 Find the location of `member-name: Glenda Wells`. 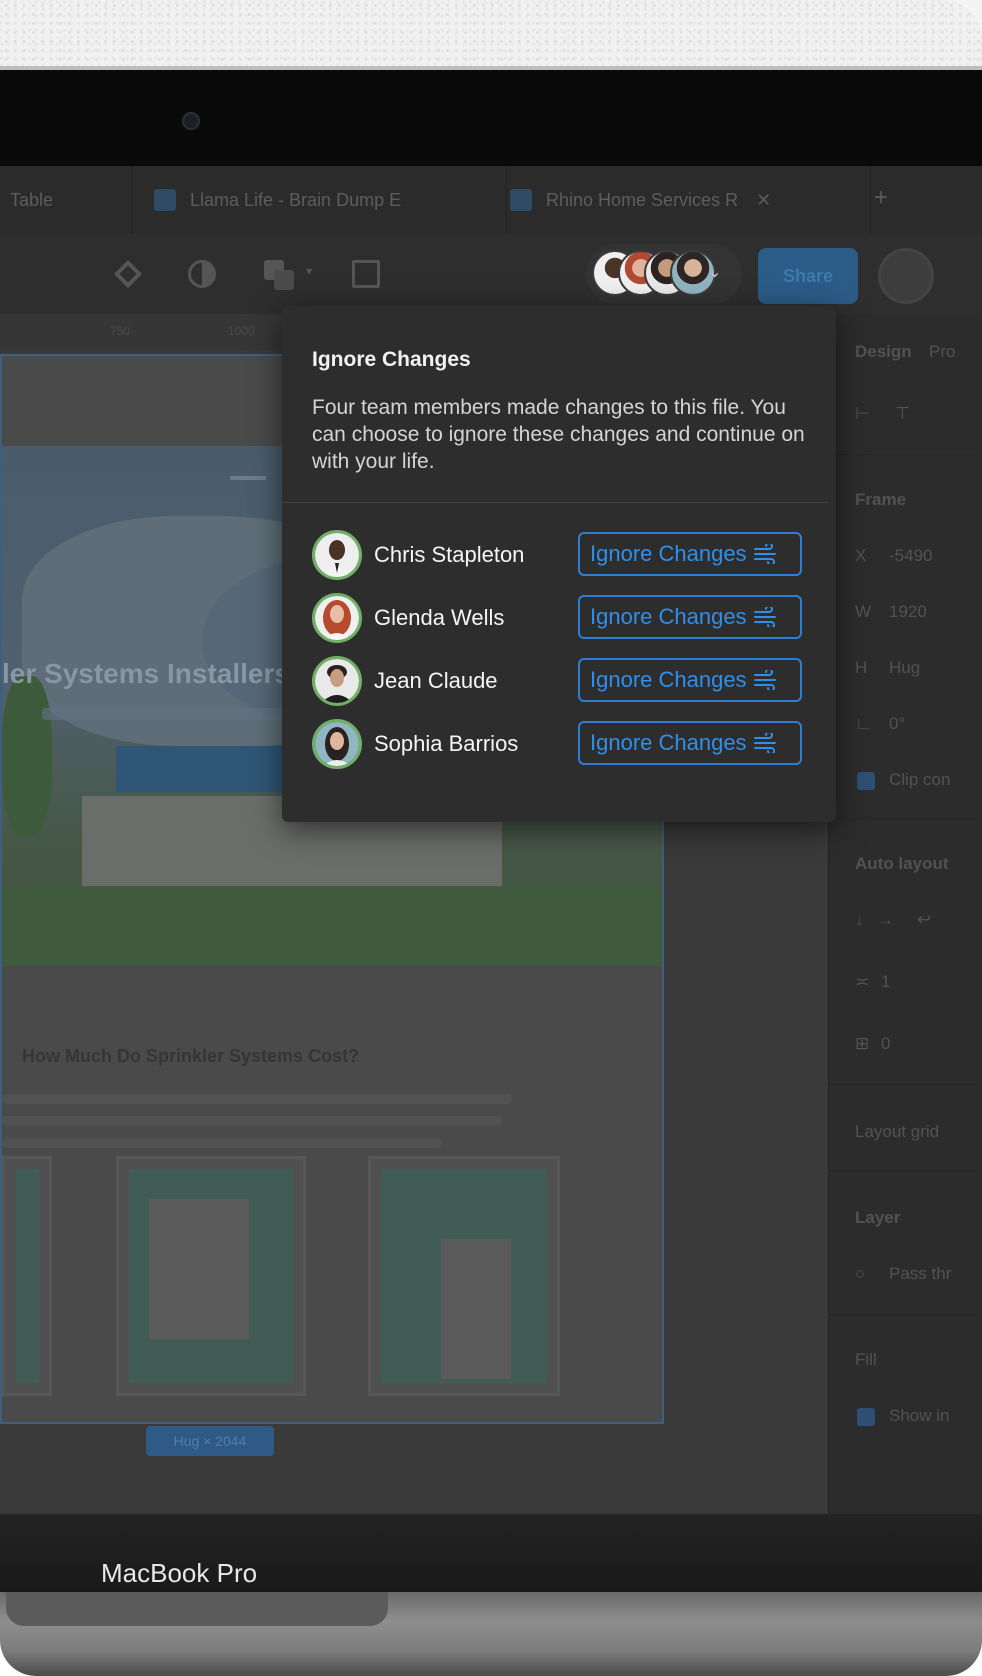

member-name: Glenda Wells is located at coordinates (439, 617).